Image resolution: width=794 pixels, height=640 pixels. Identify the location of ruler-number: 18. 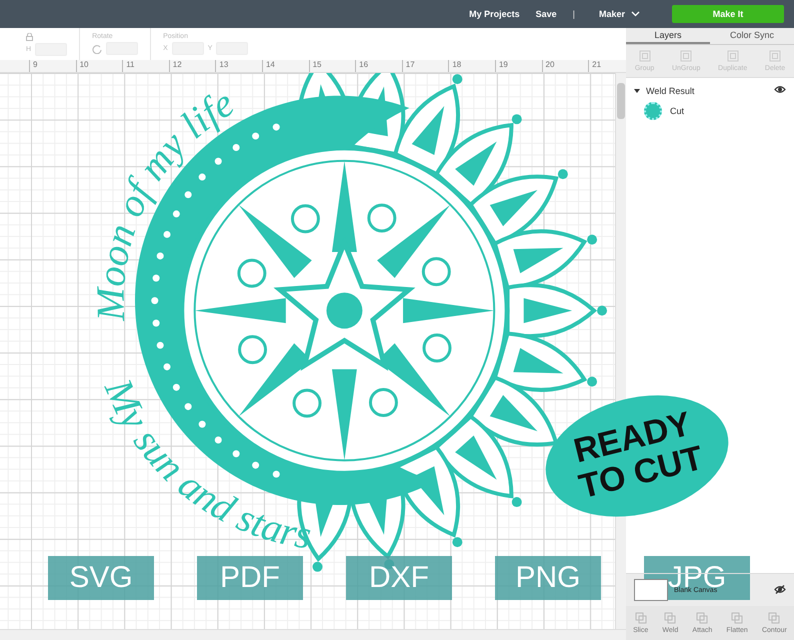
(471, 66).